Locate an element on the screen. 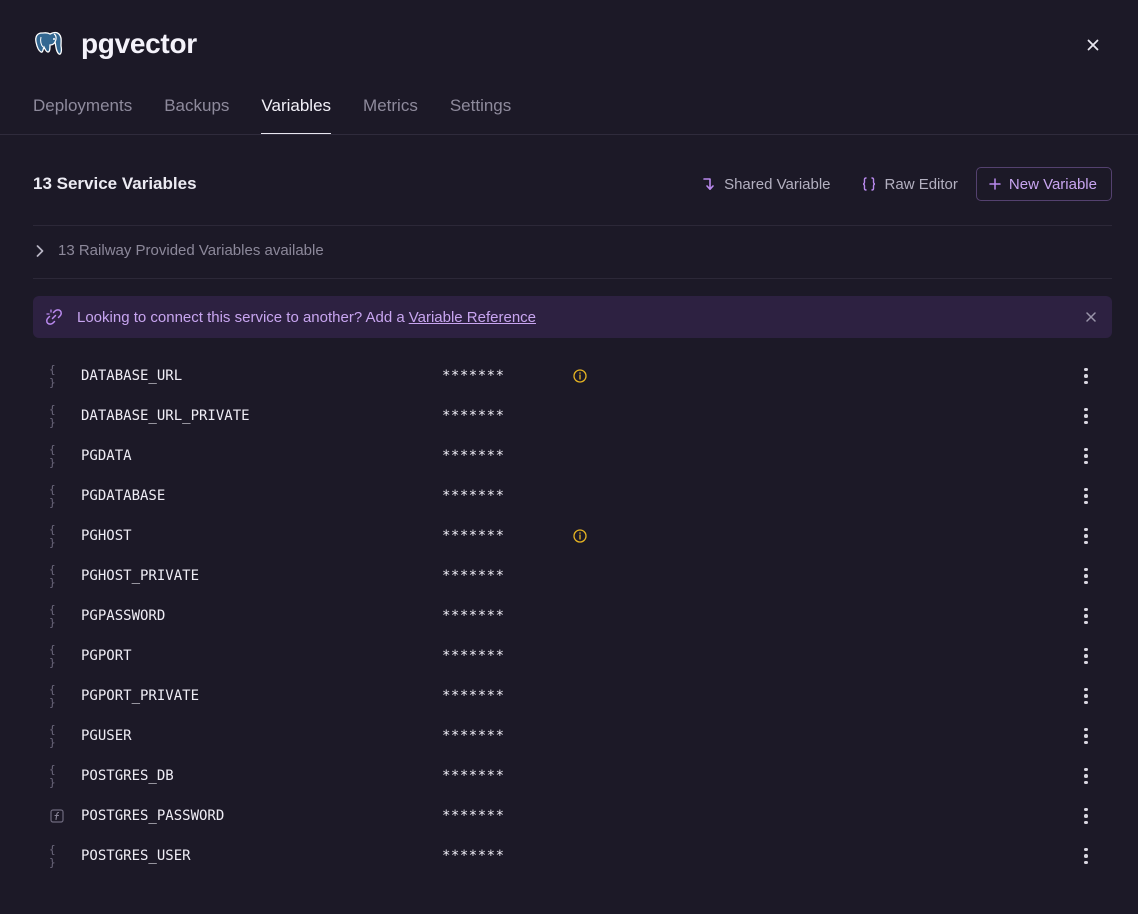  variable-name: PGDATABASE is located at coordinates (123, 496).